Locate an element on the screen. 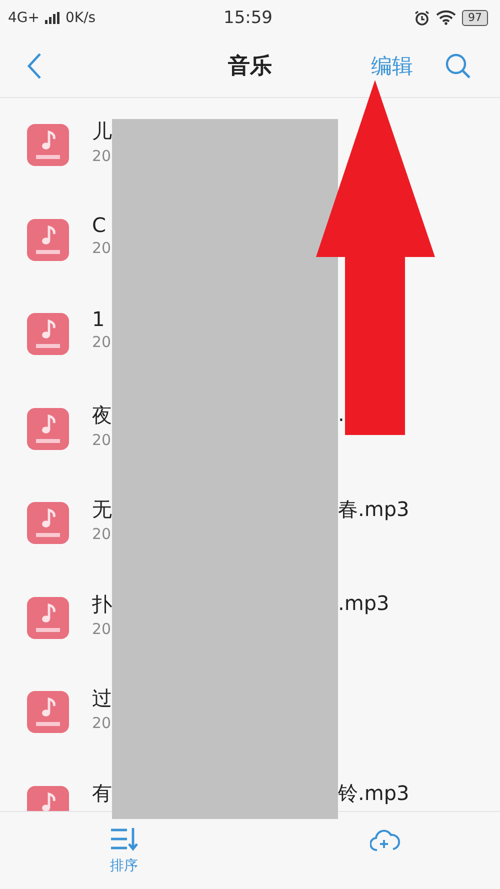 The width and height of the screenshot is (500, 889). song-title: . is located at coordinates (341, 415).